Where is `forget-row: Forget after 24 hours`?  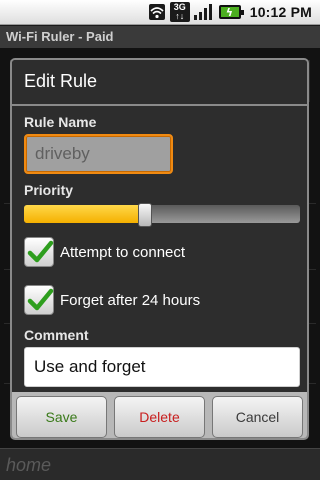
forget-row: Forget after 24 hours is located at coordinates (112, 300).